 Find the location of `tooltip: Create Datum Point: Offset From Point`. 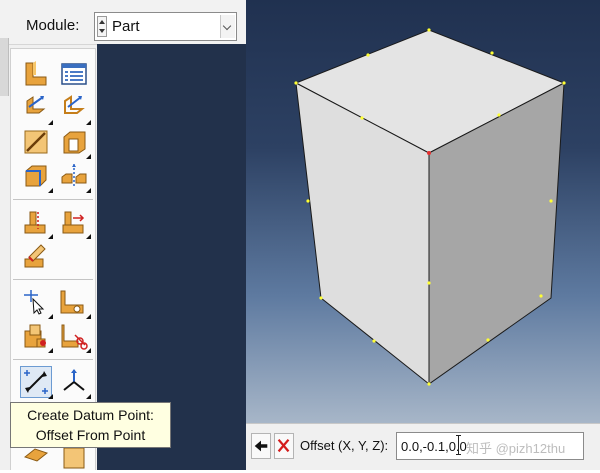

tooltip: Create Datum Point: Offset From Point is located at coordinates (90, 425).